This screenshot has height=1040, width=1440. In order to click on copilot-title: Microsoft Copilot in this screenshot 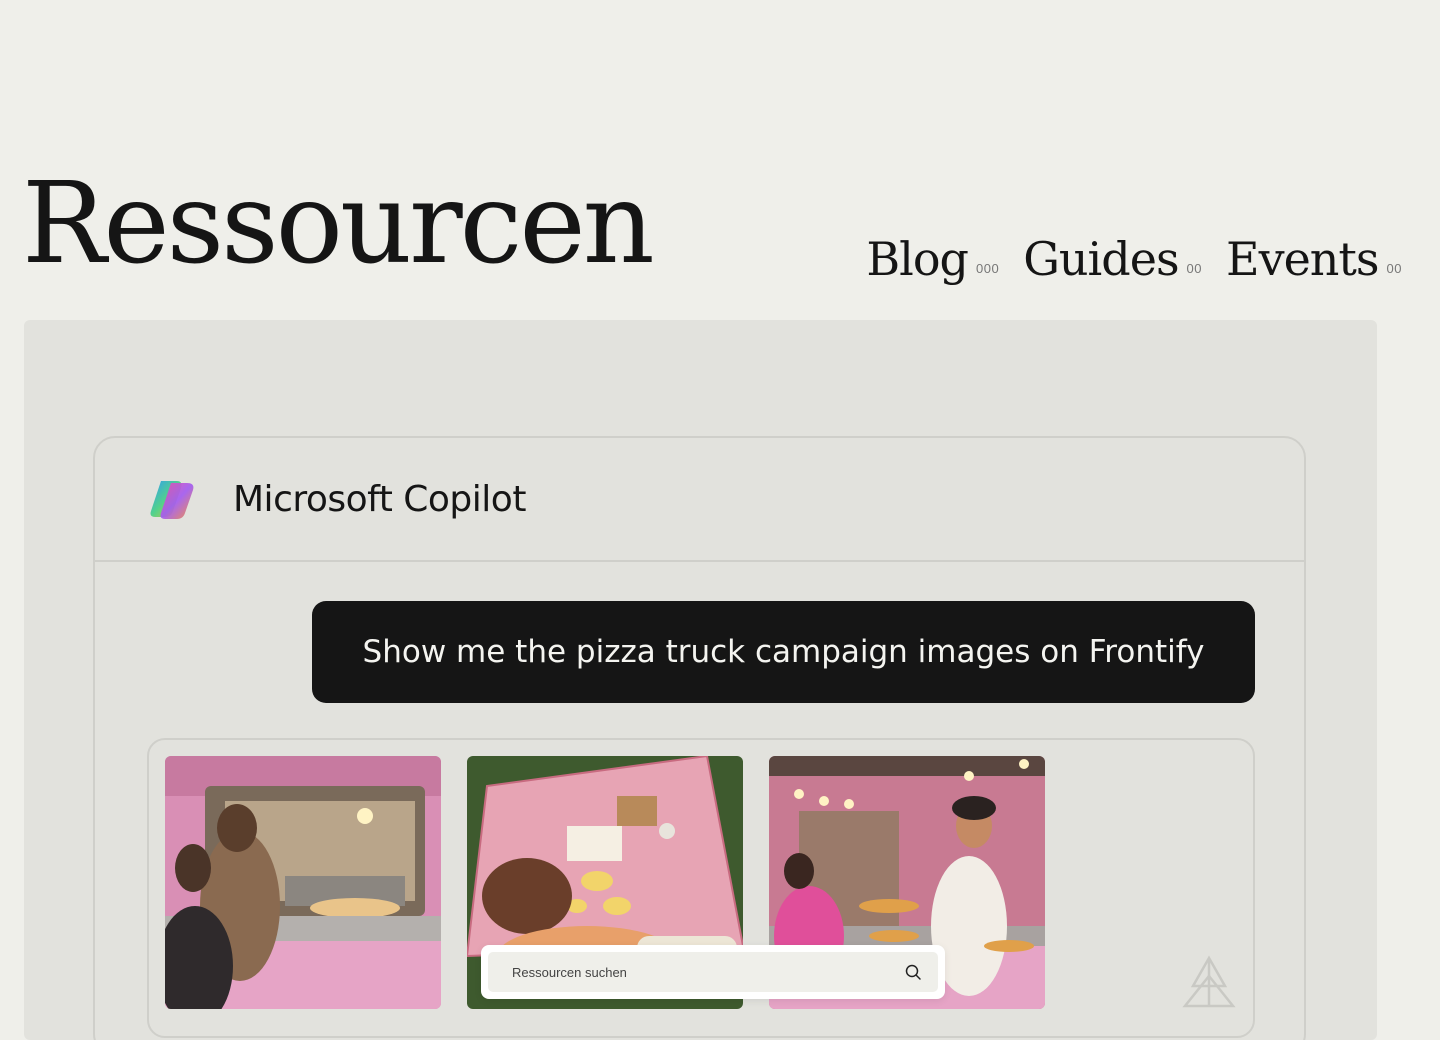, I will do `click(379, 499)`.